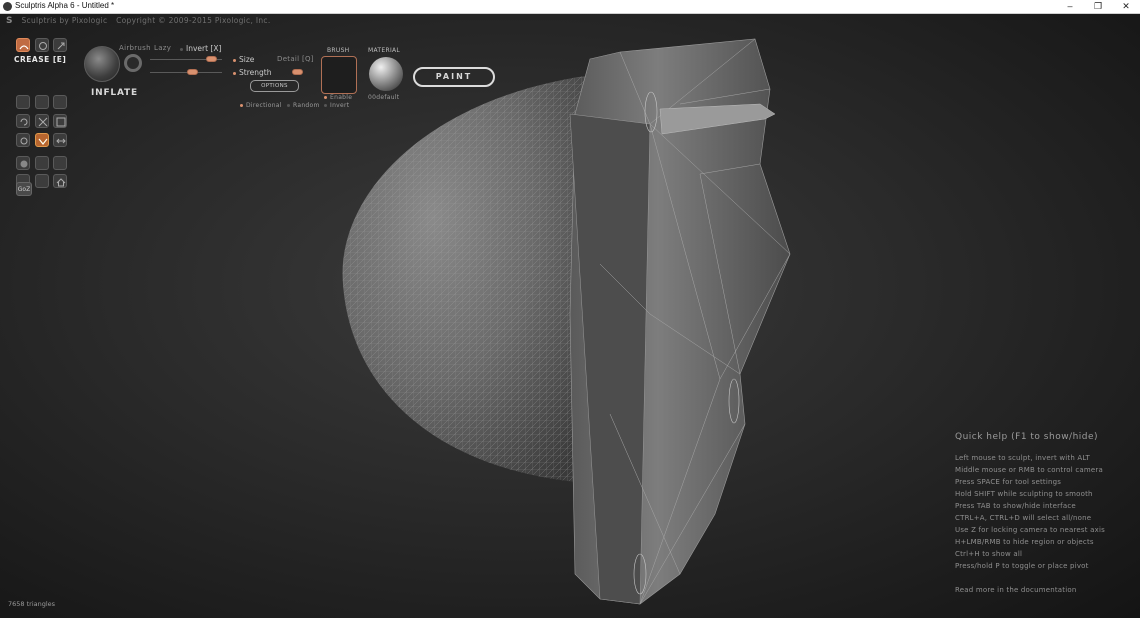 Image resolution: width=1140 pixels, height=618 pixels. What do you see at coordinates (234, 73) in the screenshot?
I see `strength-radio` at bounding box center [234, 73].